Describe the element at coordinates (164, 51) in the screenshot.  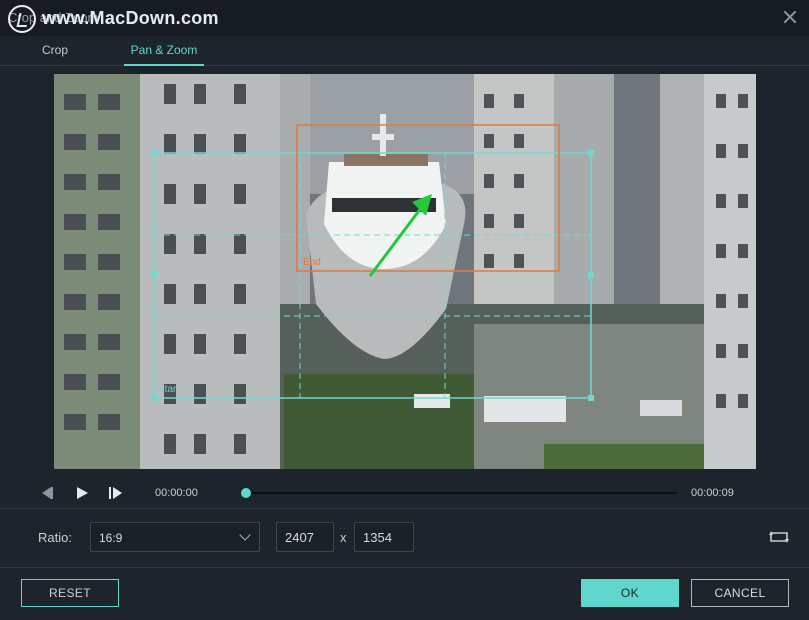
I see `tab-pan-zoom: Pan & Zoom` at that location.